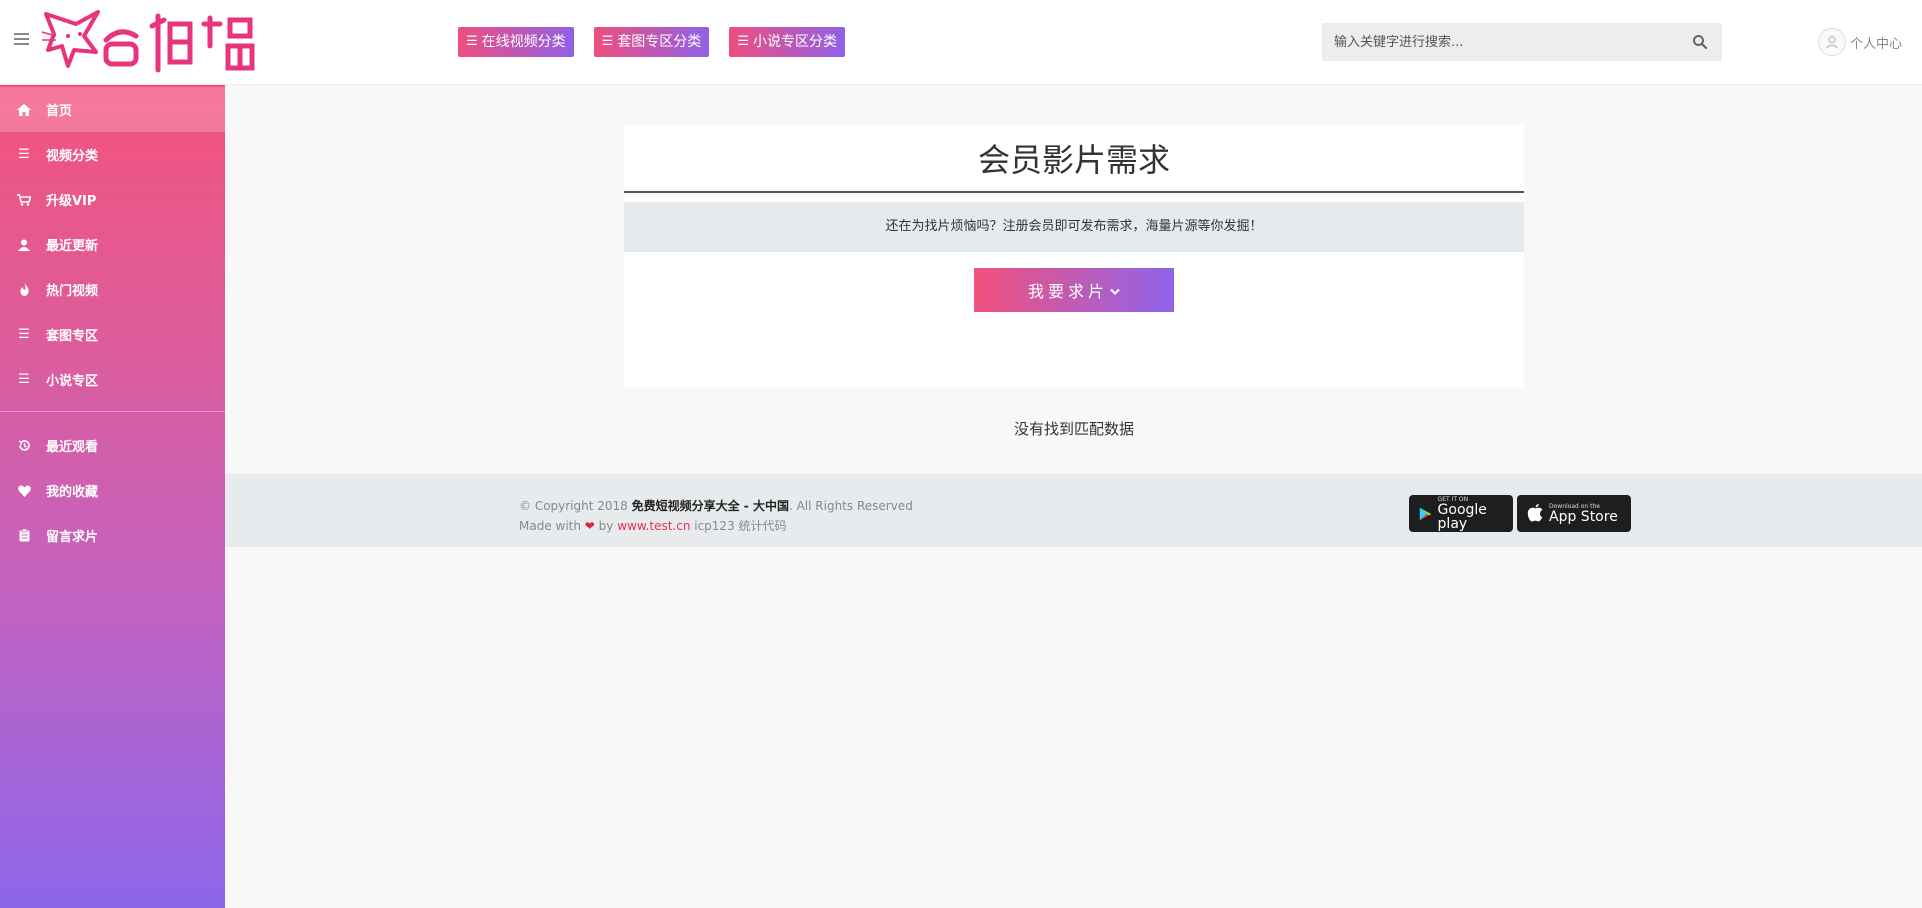 This screenshot has width=1922, height=908. I want to click on site-name: 免费短视频分享大全 - 大中国, so click(710, 506).